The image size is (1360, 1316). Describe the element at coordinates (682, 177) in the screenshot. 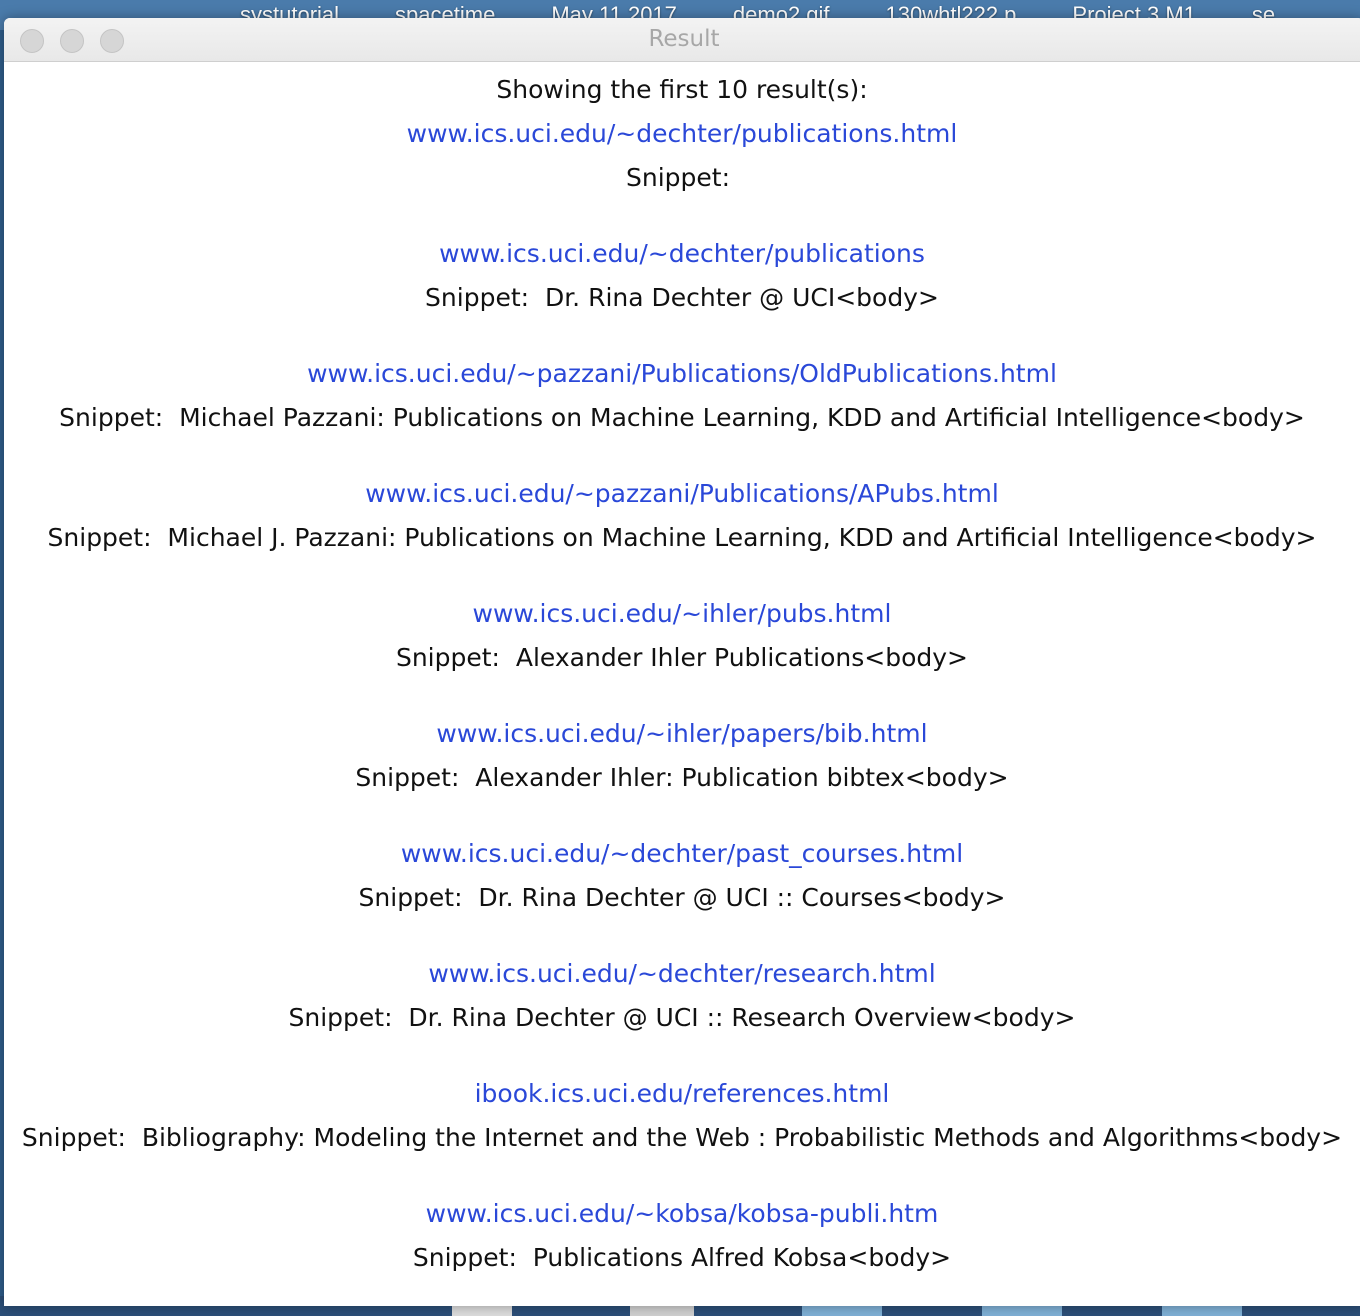

I see `result-snippet: Snippet:` at that location.